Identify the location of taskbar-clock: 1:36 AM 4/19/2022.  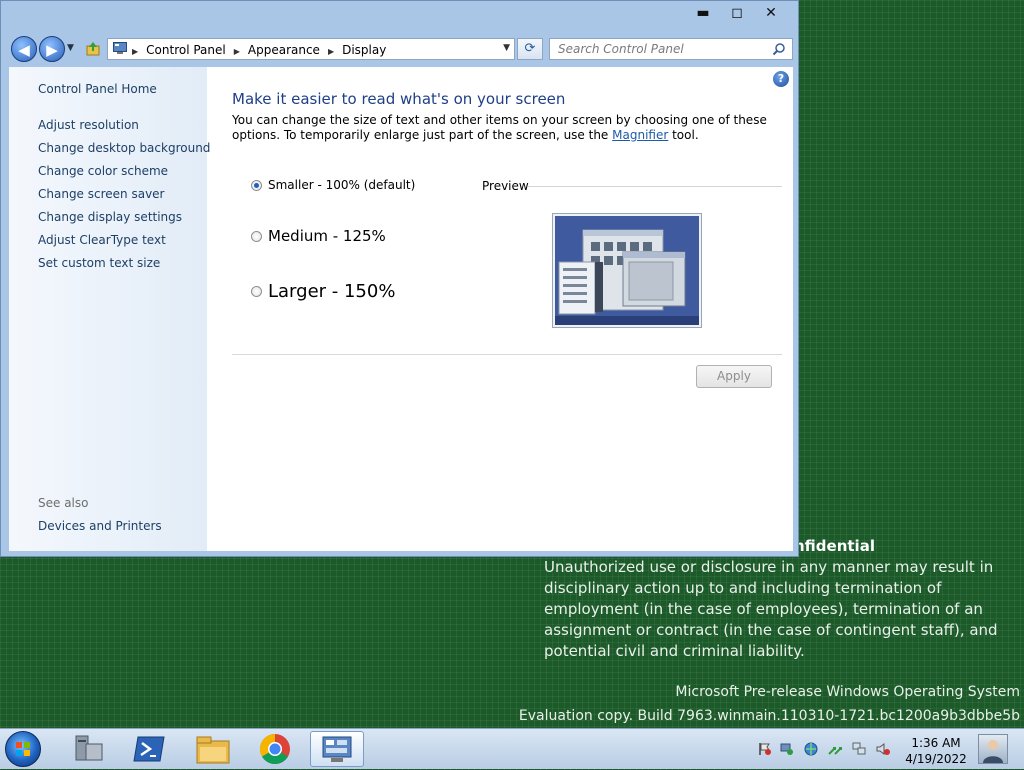
(936, 751).